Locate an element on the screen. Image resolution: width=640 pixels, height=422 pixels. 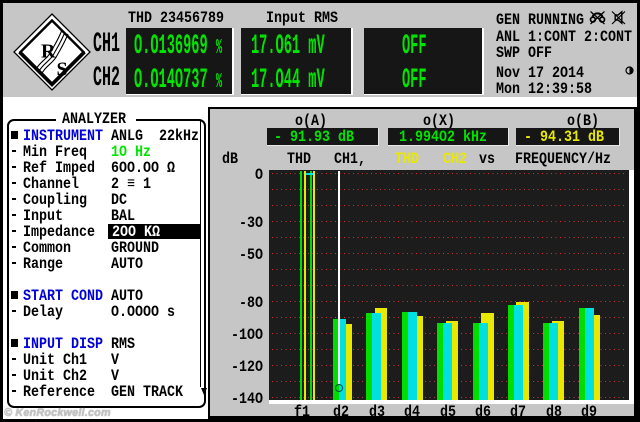
svg-text: R is located at coordinates (48, 52).